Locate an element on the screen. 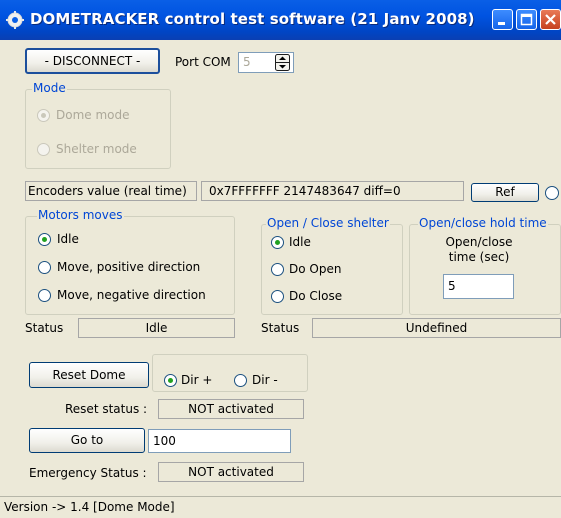 Image resolution: width=561 pixels, height=518 pixels. shelter-mode-label: Shelter mode is located at coordinates (96, 149).